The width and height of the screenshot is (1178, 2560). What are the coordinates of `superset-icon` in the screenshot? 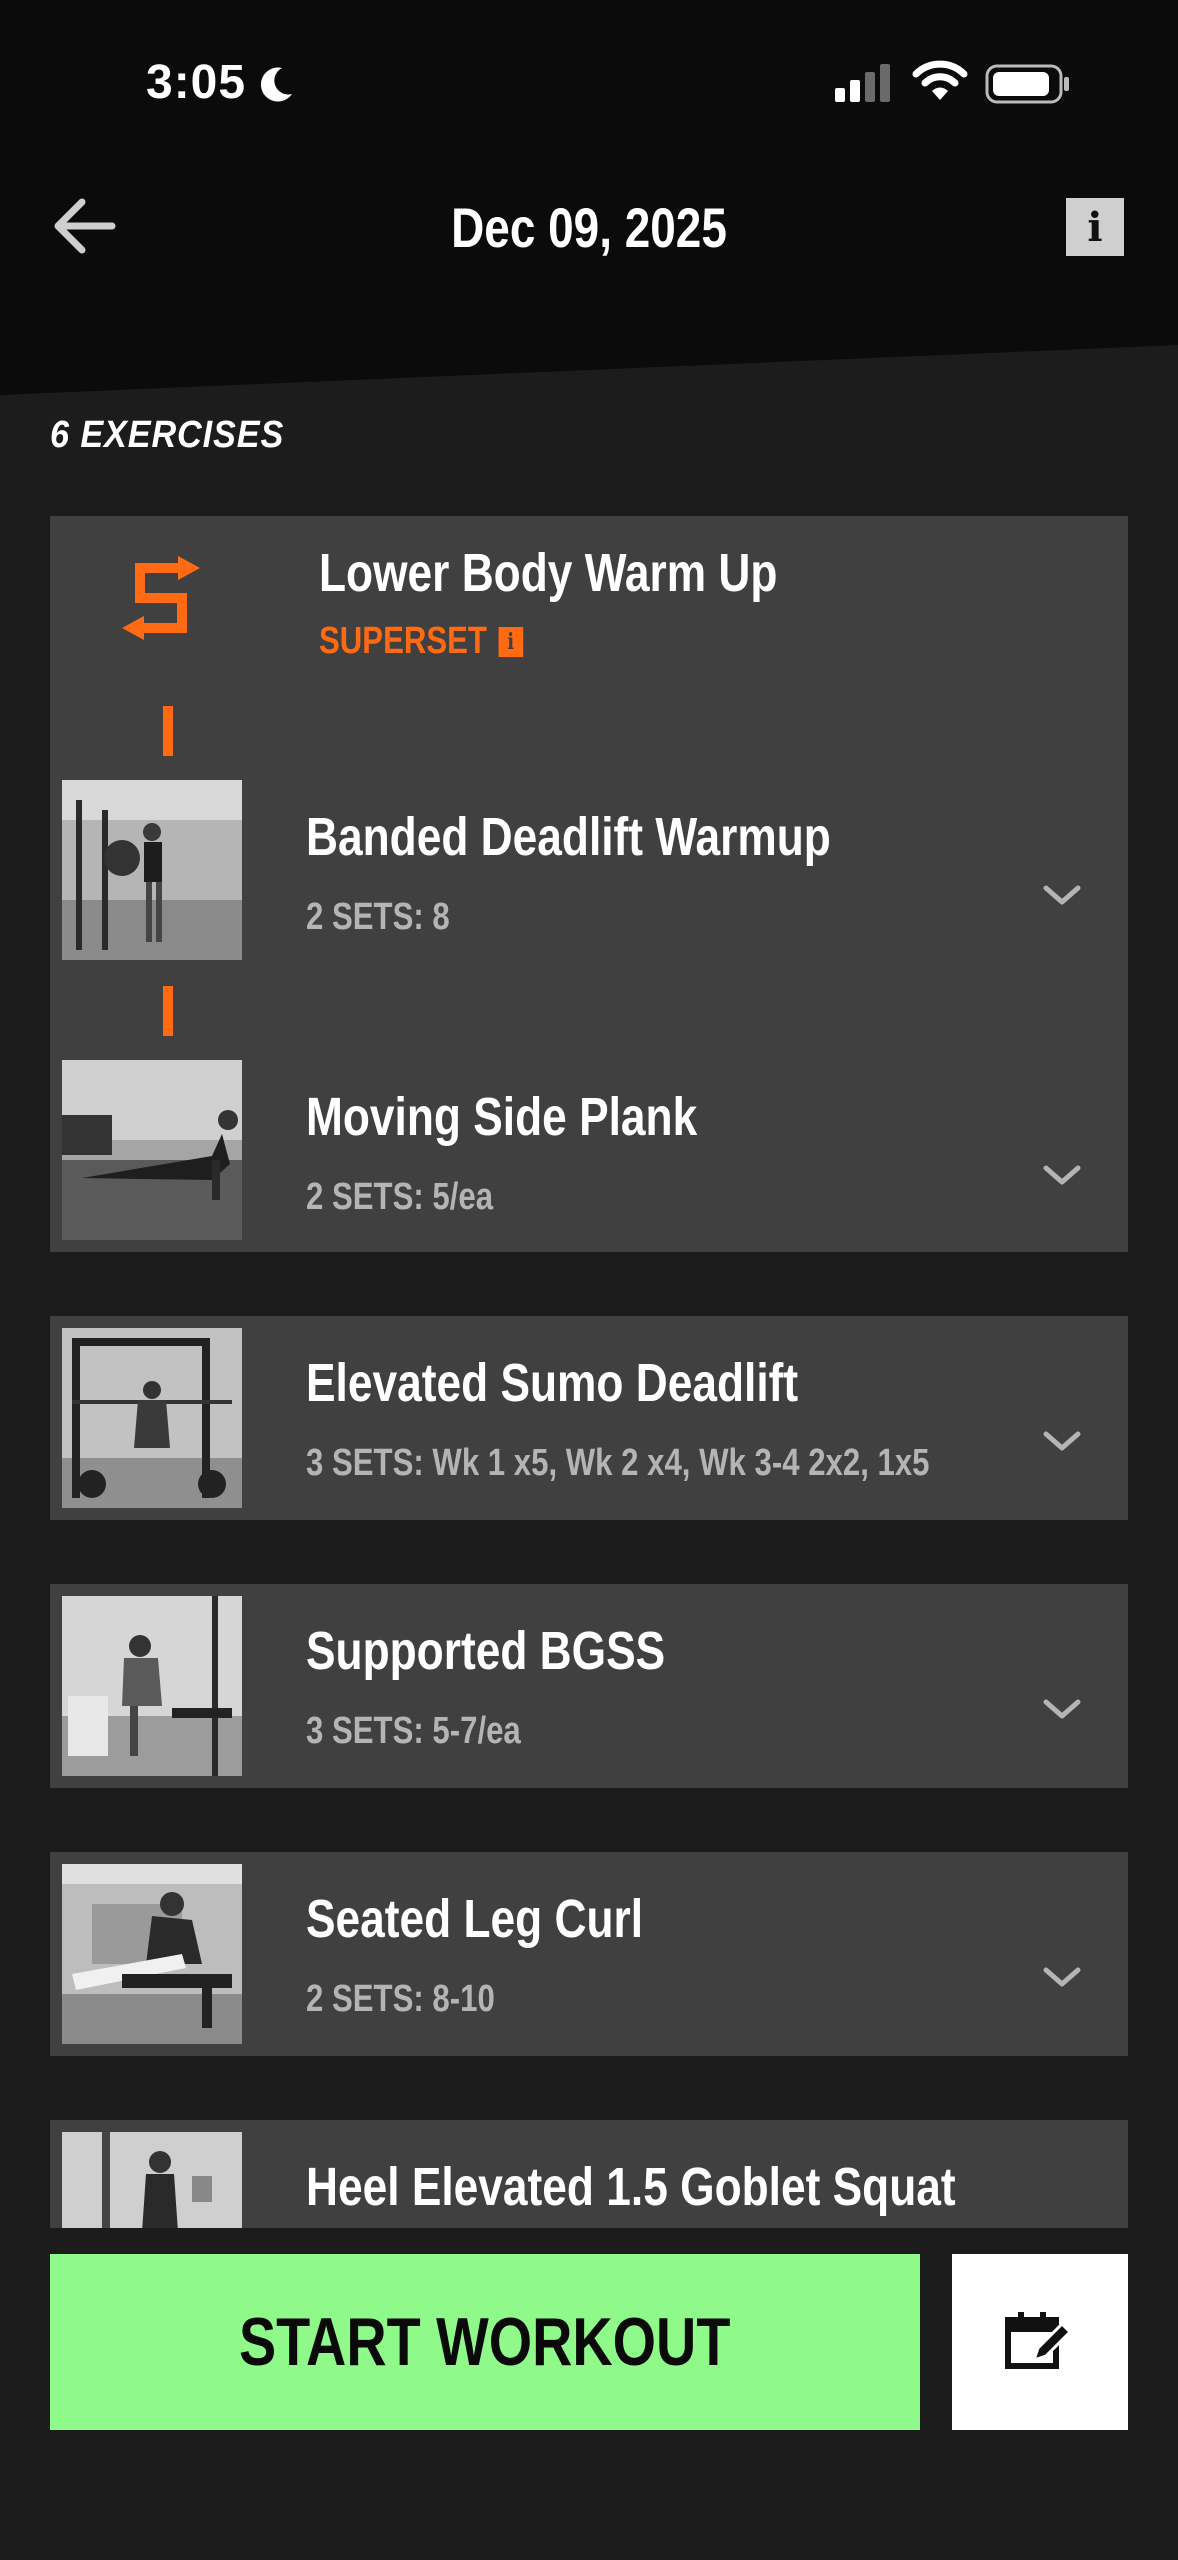 It's located at (161, 598).